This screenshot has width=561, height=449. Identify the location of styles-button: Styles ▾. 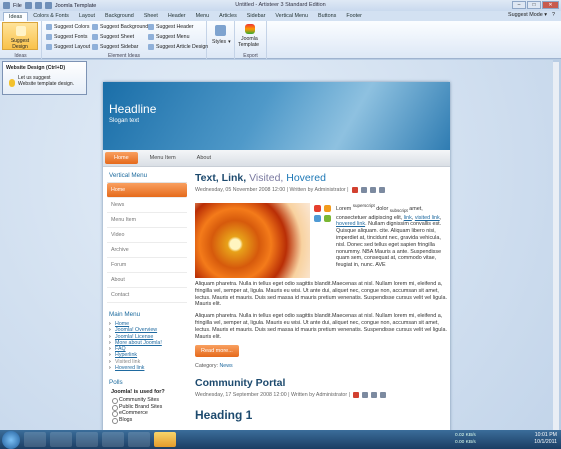
(221, 42).